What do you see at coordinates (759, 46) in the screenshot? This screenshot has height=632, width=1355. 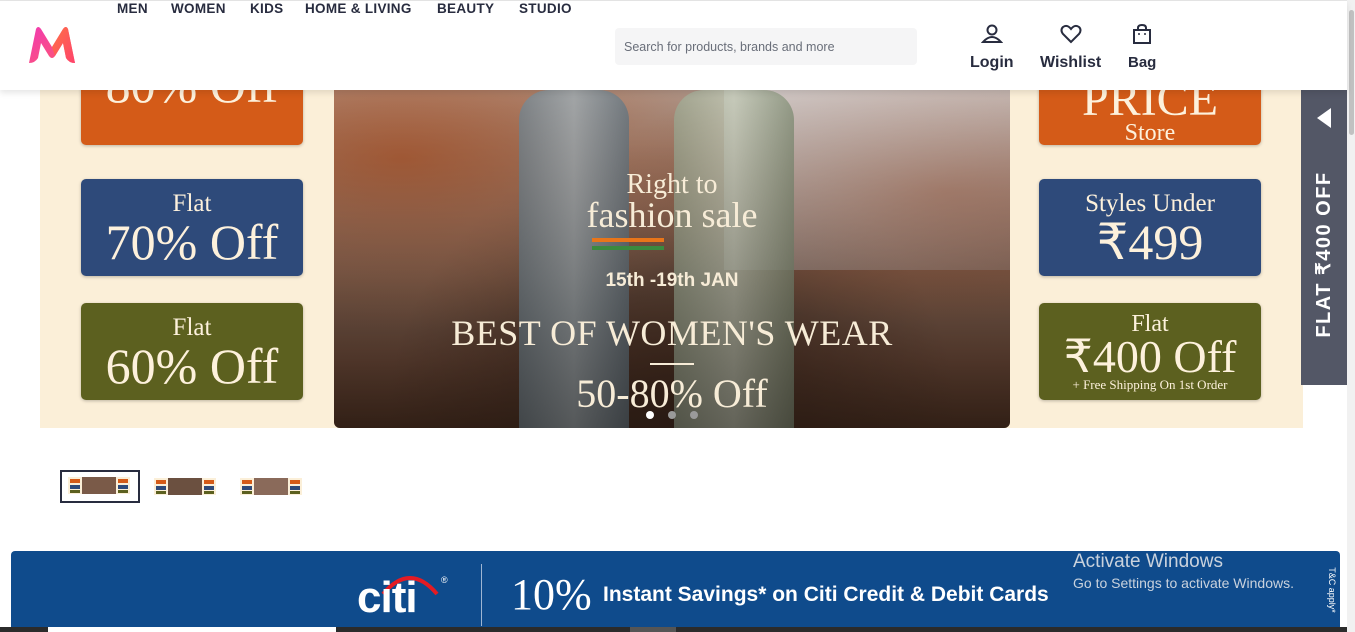 I see `search-input` at bounding box center [759, 46].